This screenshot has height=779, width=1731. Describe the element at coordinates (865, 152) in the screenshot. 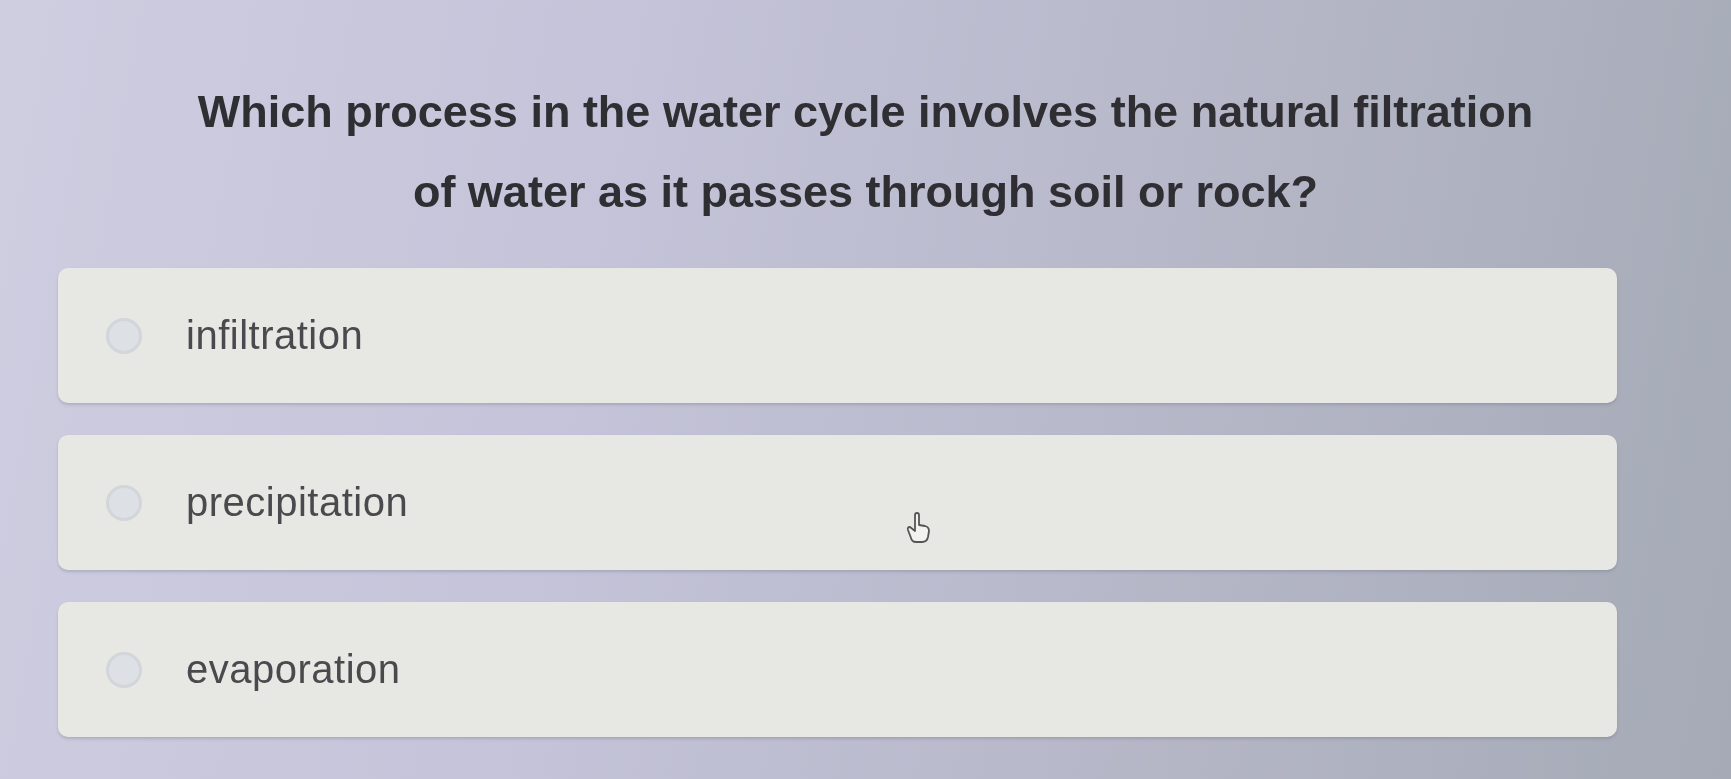

I see `question-text: Which process in the water cycle involves the natural filtration of water as it passes through soil or rock?` at that location.